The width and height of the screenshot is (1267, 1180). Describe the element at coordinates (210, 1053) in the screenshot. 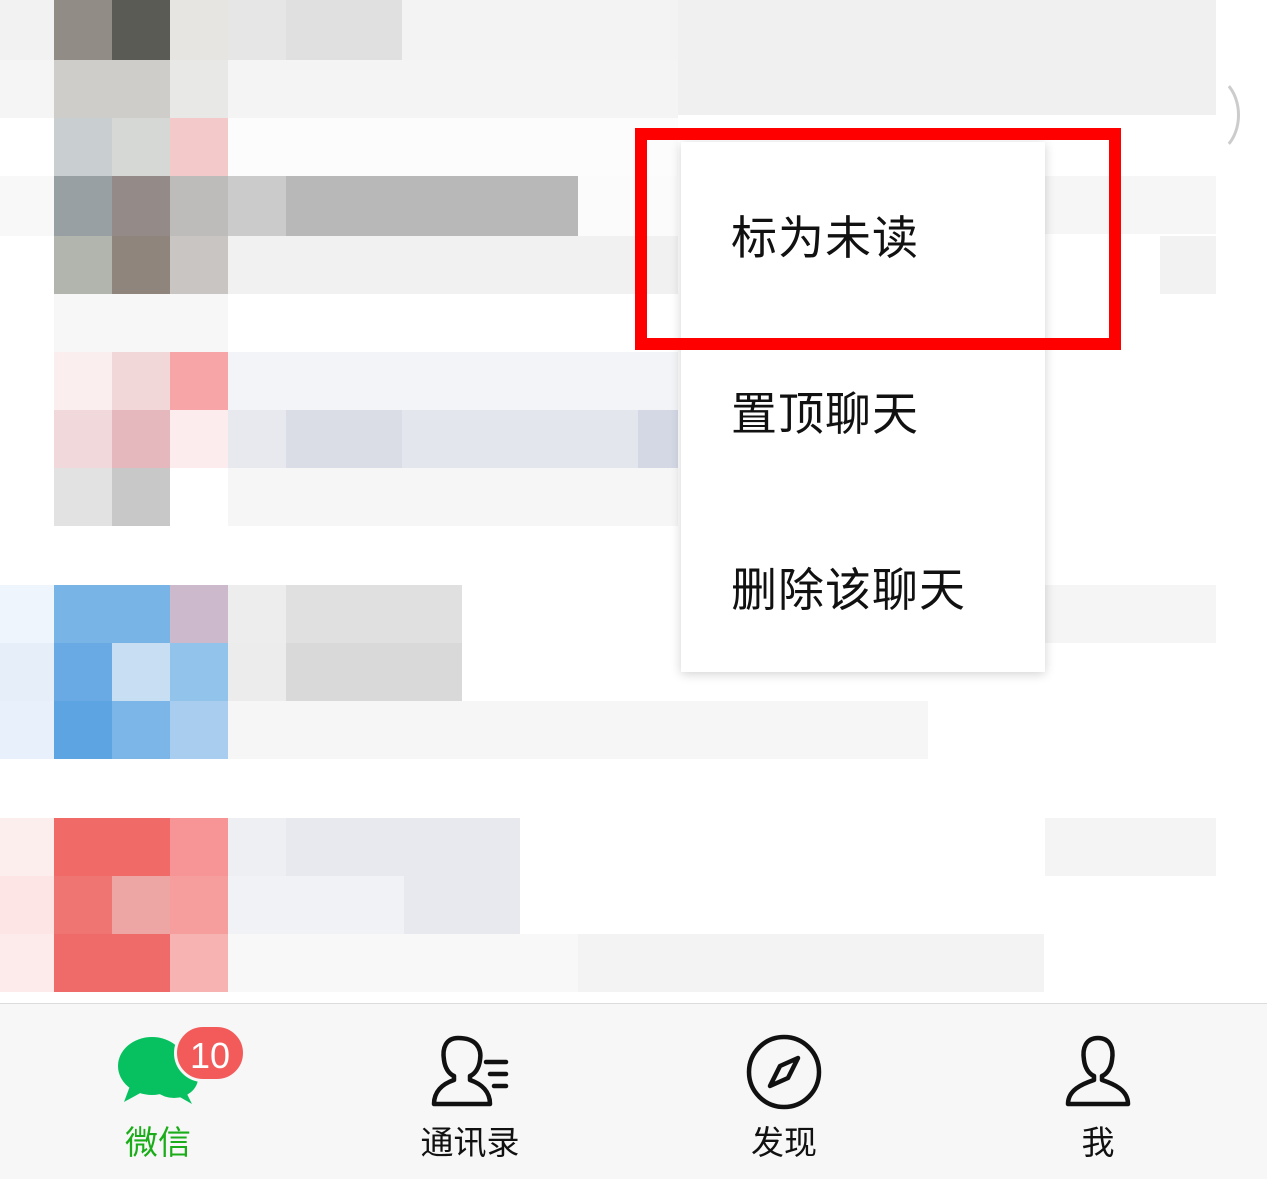

I see `unread-count-badge: 10` at that location.